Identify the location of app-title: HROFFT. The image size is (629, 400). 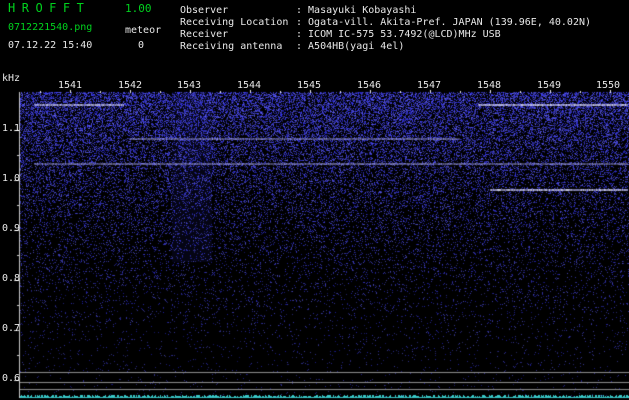
(49, 8).